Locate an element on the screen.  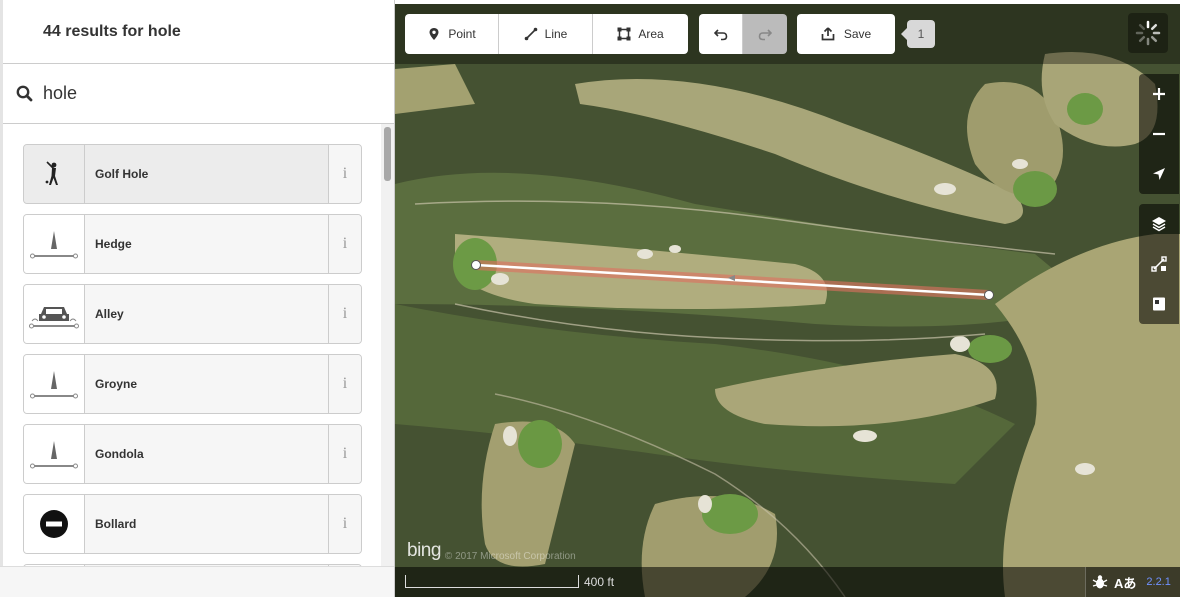
line-label: Line is located at coordinates (556, 34).